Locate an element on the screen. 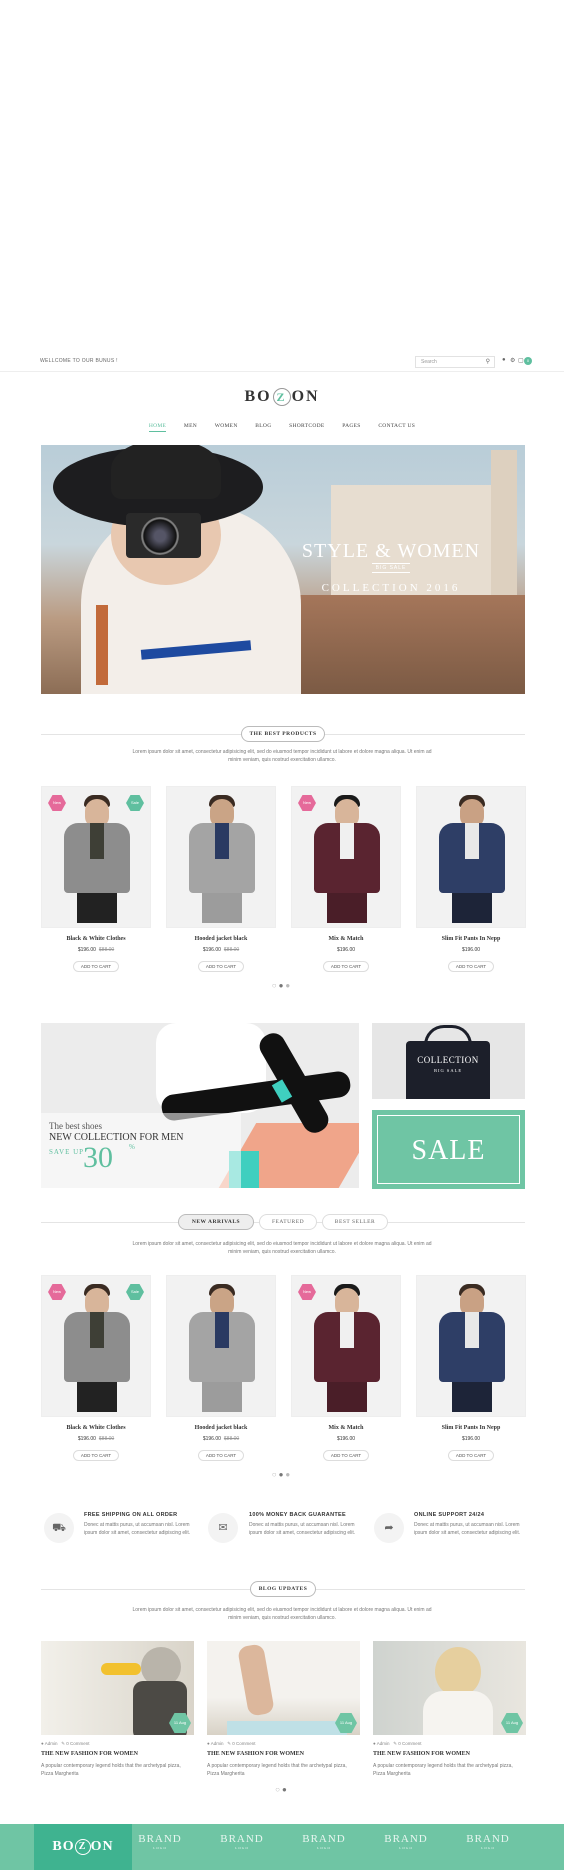 The image size is (564, 1870). hero-collection: COLLECTION 2016 is located at coordinates (391, 588).